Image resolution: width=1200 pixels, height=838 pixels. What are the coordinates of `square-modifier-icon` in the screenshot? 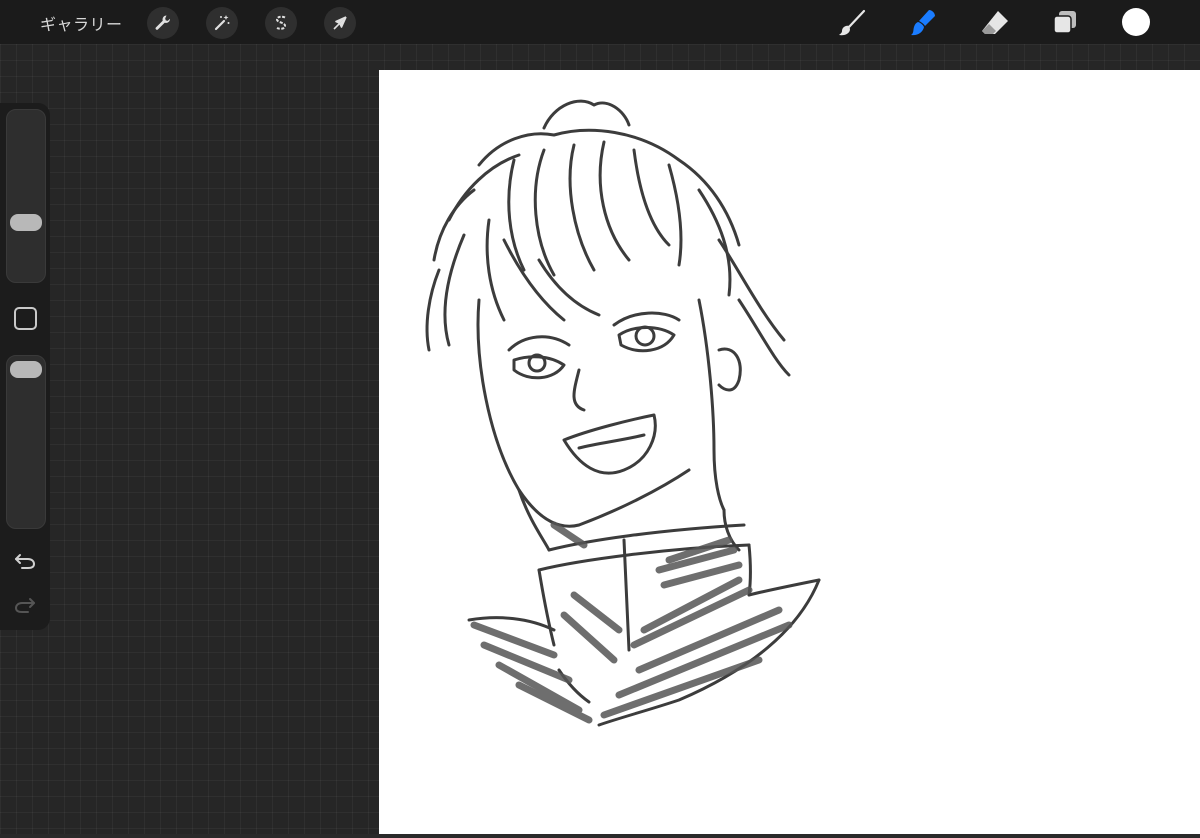 It's located at (25, 318).